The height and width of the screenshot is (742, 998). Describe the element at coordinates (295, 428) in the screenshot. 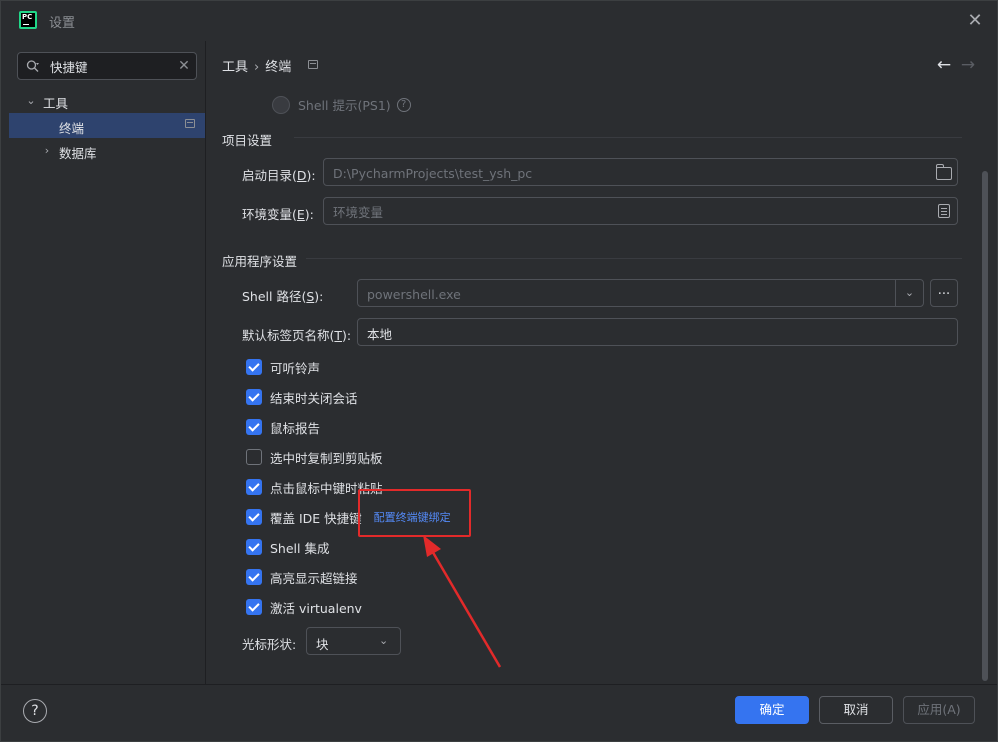

I see `checkbox-label: 鼠标报告` at that location.